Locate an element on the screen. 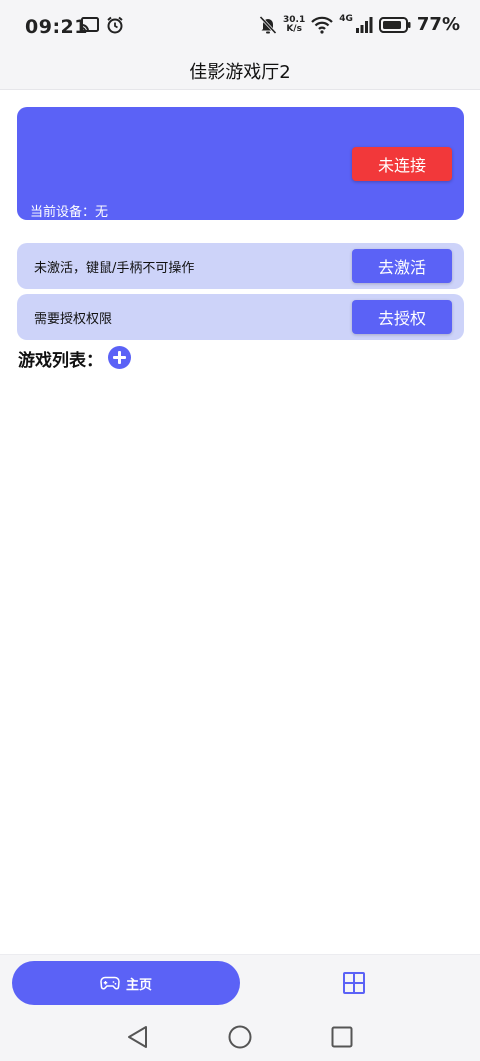 Image resolution: width=480 pixels, height=1061 pixels. tab-home-label: 主页 is located at coordinates (138, 985).